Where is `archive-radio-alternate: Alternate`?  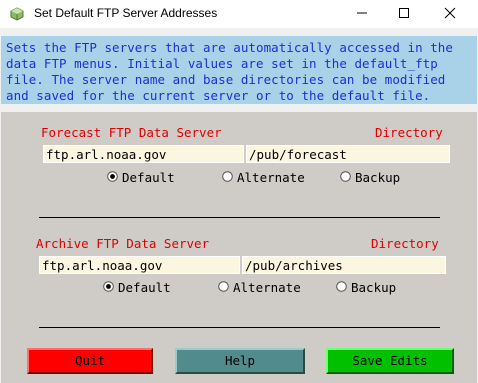 archive-radio-alternate: Alternate is located at coordinates (259, 310).